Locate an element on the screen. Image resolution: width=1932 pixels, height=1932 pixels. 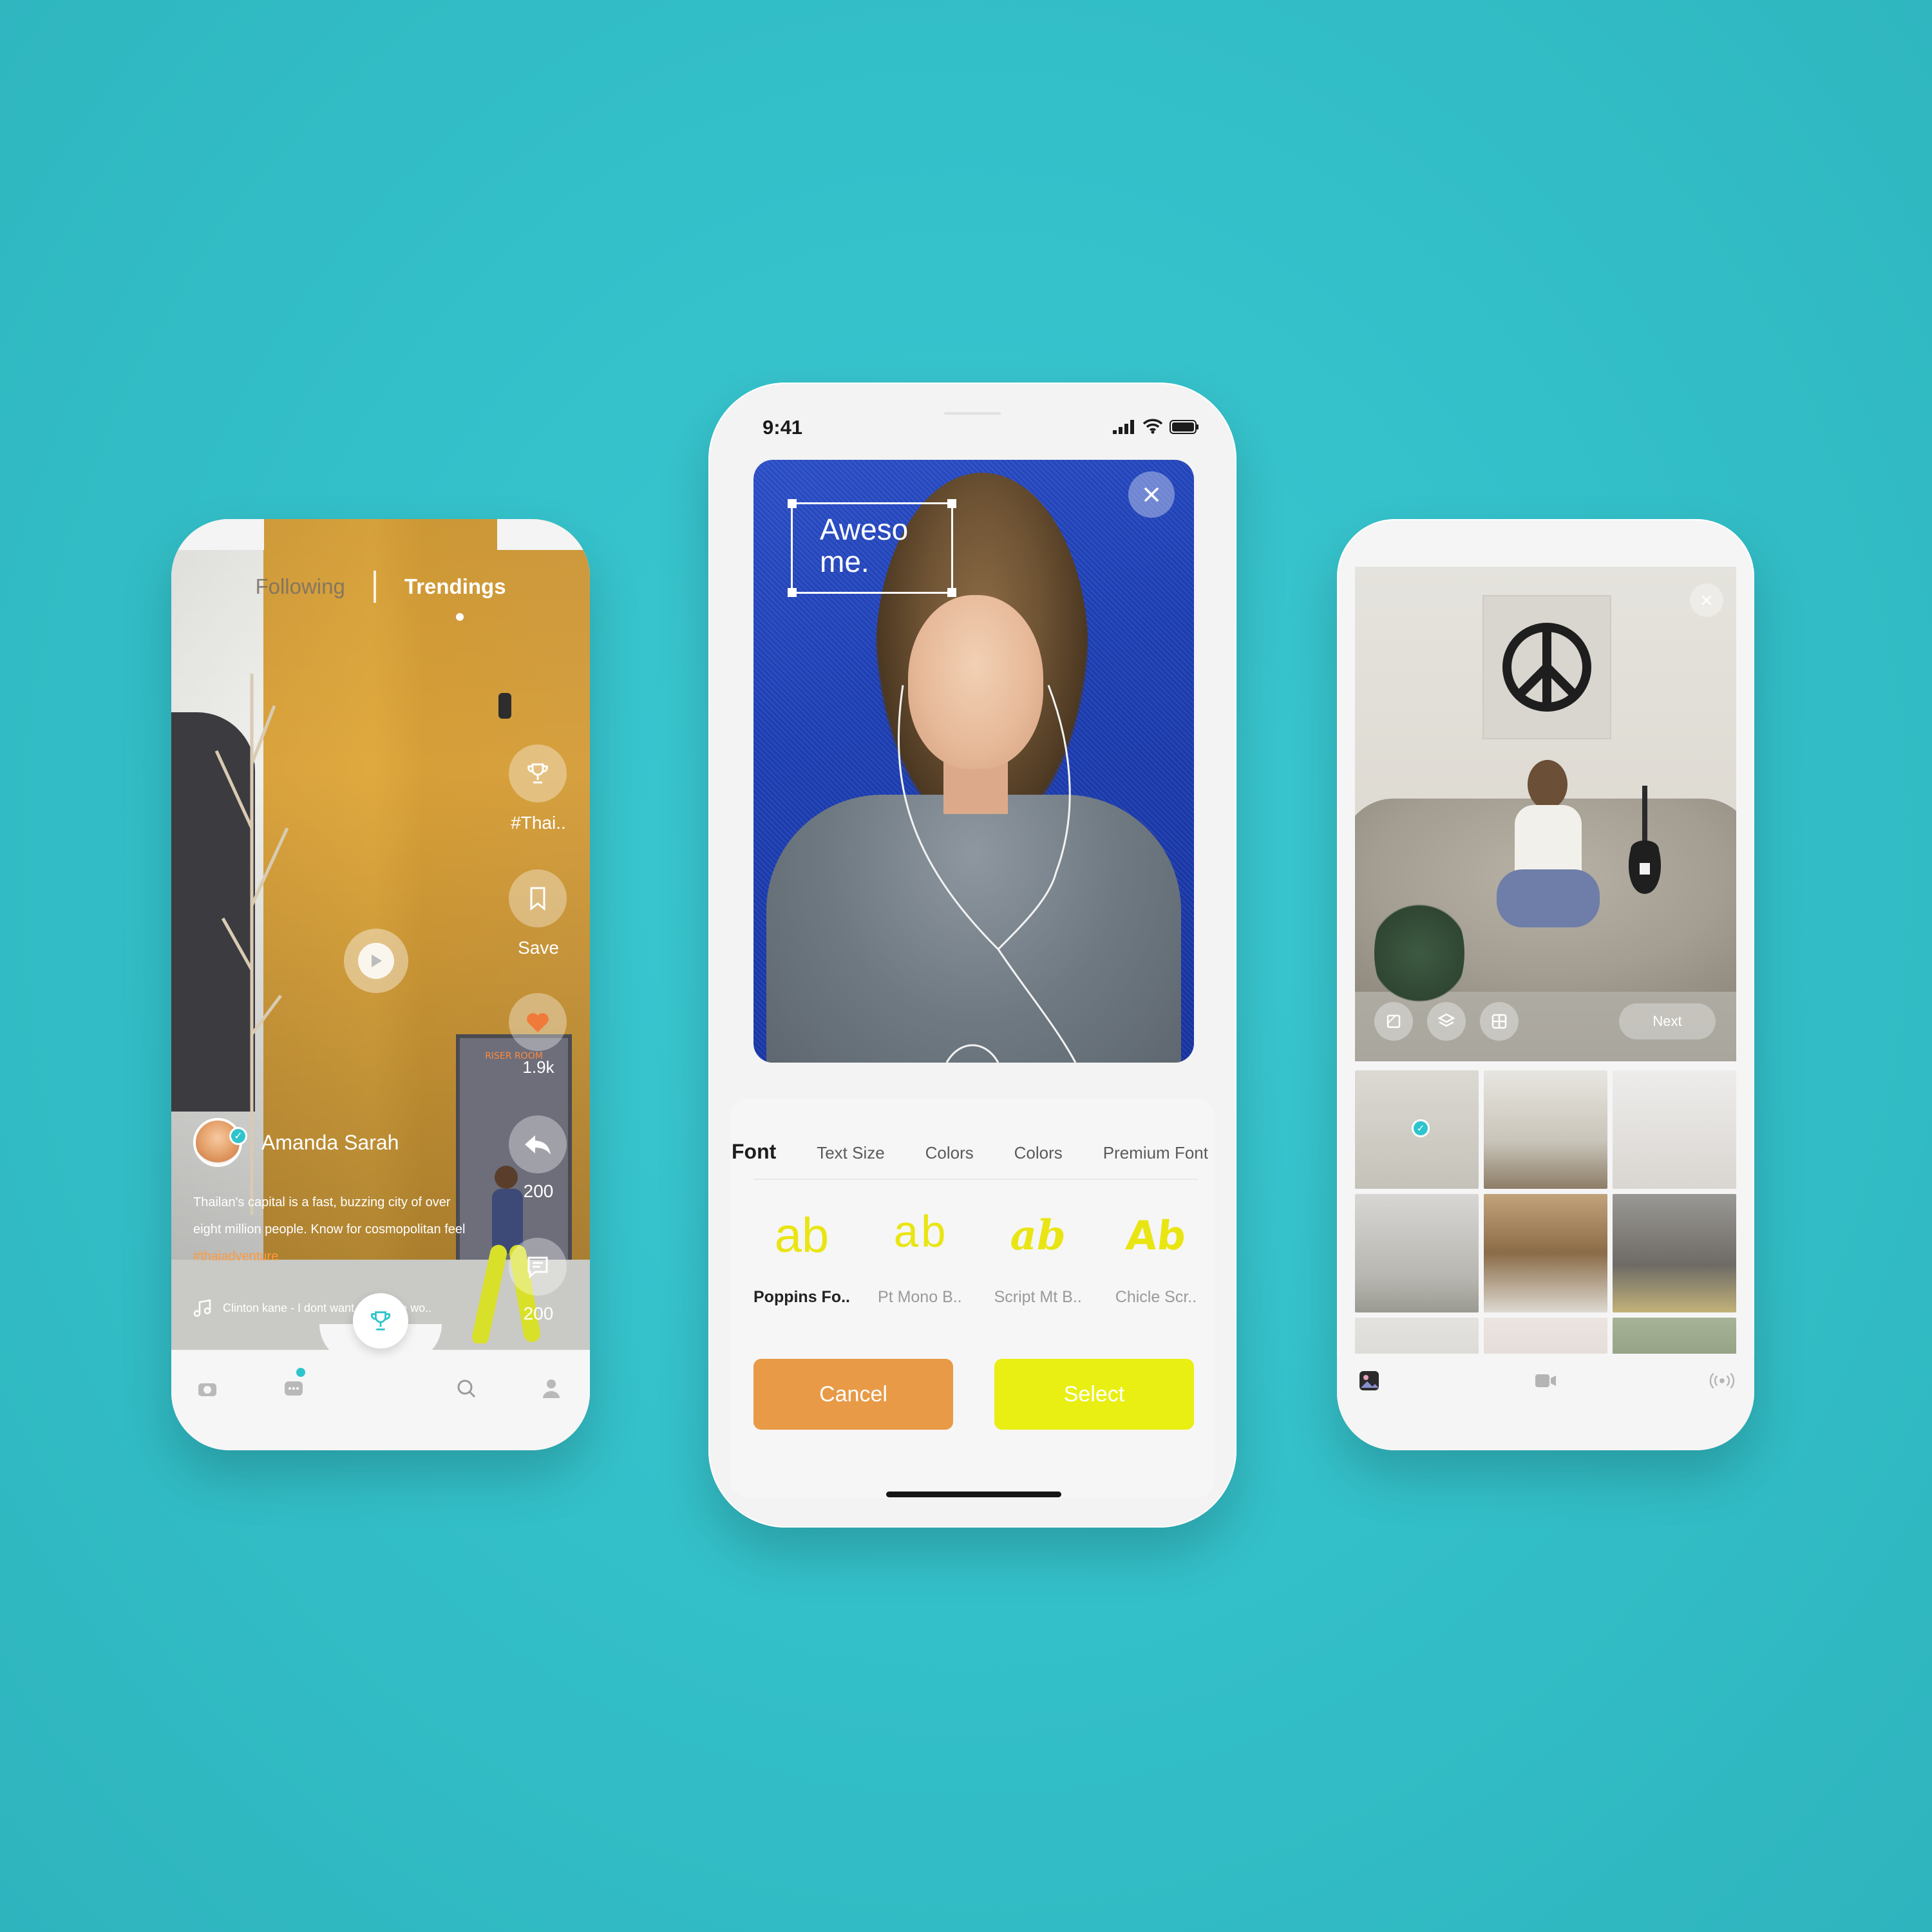
home-indicator is located at coordinates (974, 1494).